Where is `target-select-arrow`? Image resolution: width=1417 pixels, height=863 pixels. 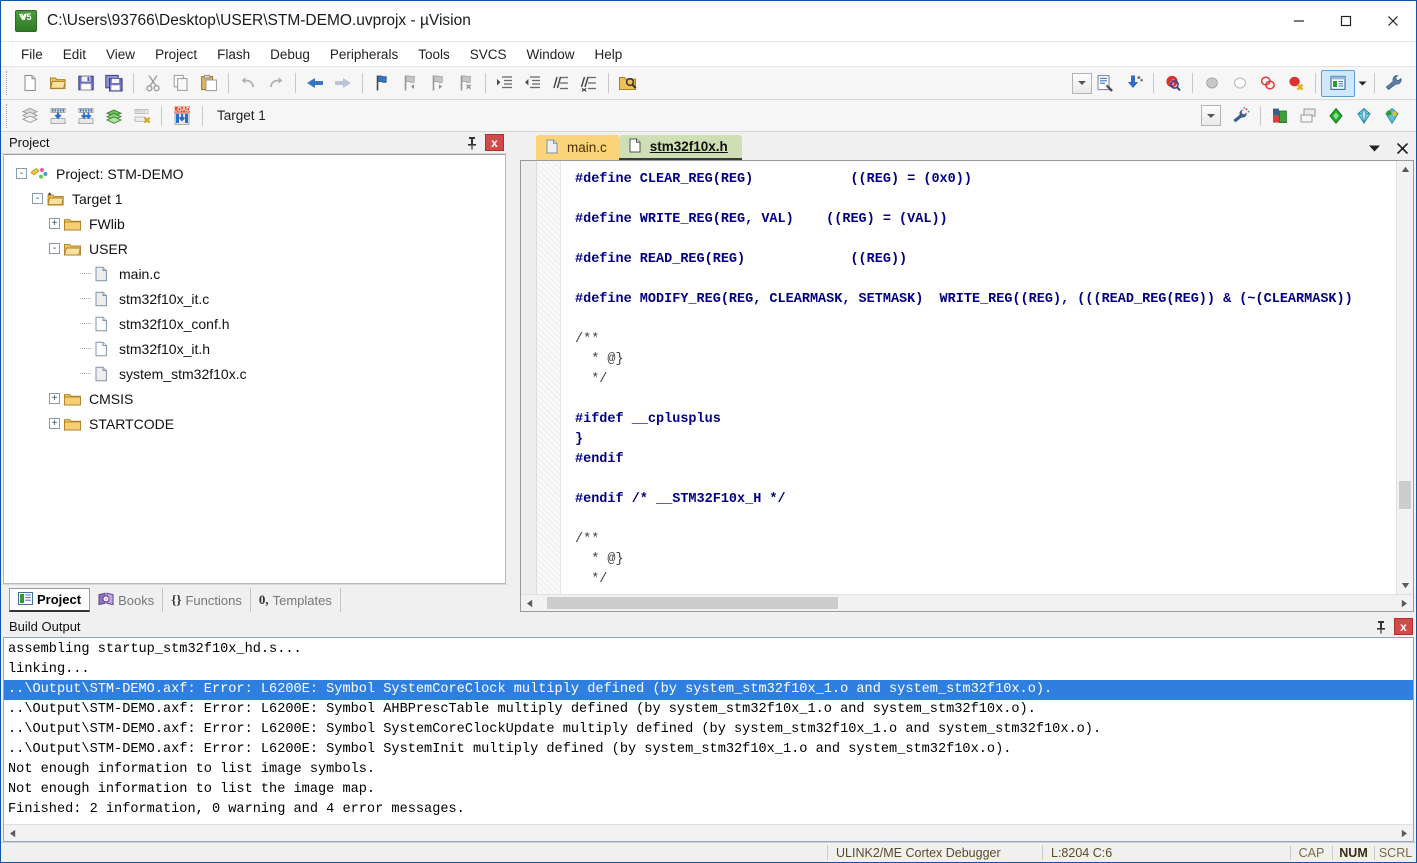 target-select-arrow is located at coordinates (1211, 115).